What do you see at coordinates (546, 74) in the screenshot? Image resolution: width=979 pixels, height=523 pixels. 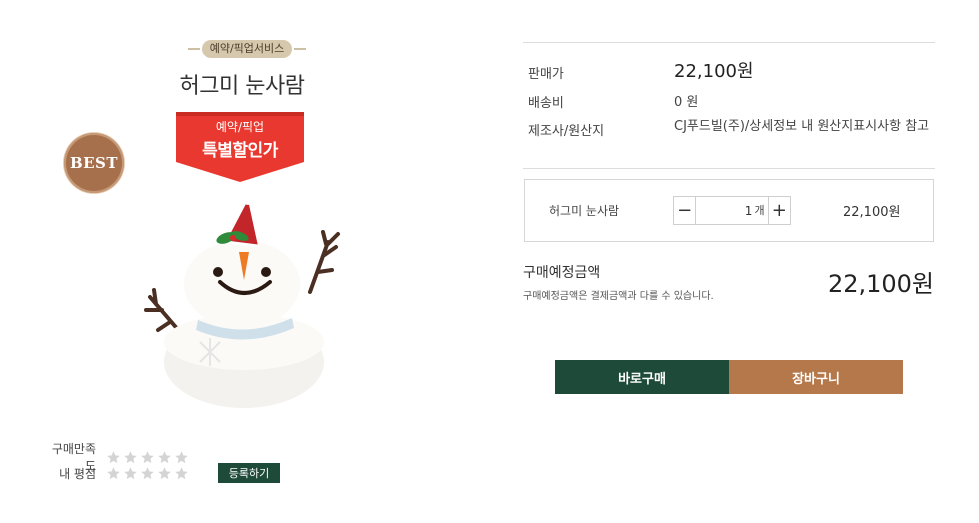 I see `price-label: 판매가` at bounding box center [546, 74].